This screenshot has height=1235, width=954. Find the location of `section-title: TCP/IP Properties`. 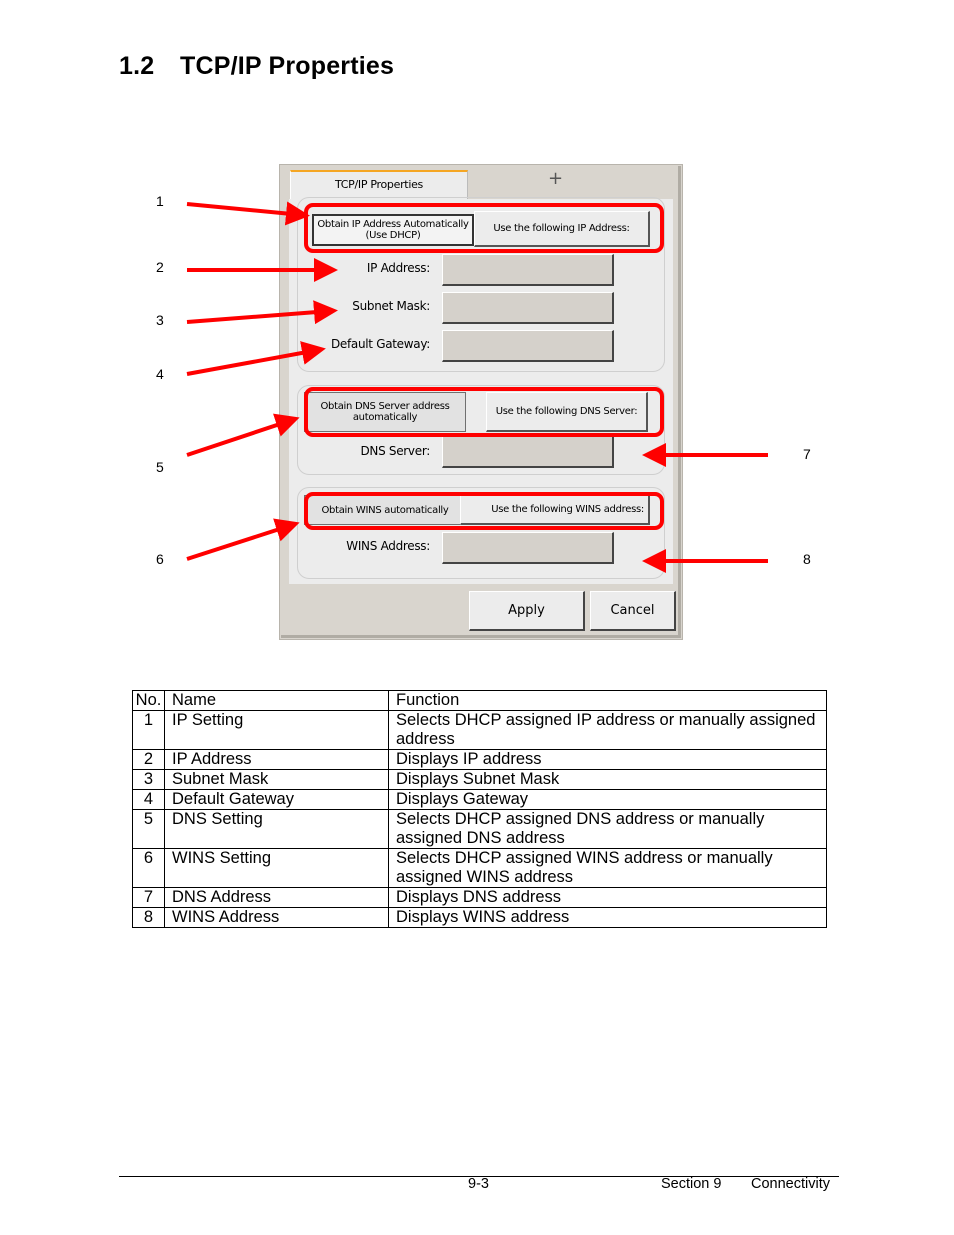

section-title: TCP/IP Properties is located at coordinates (287, 66).